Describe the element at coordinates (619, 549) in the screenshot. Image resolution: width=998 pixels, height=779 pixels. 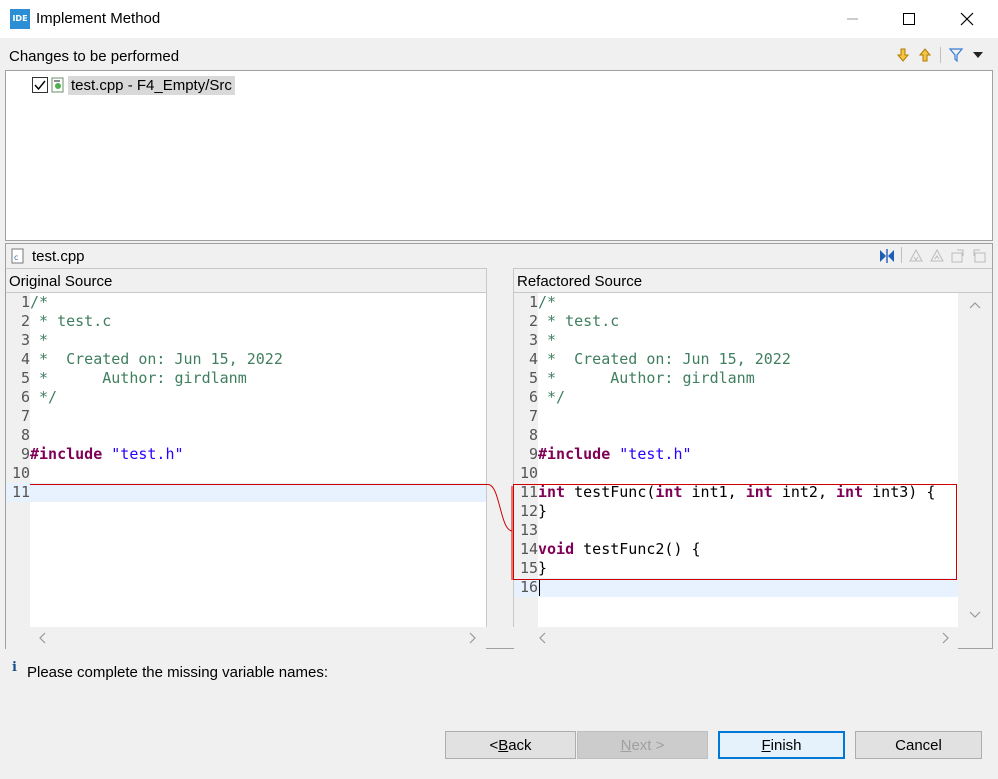
I see `code-text: void testFunc2() {` at that location.